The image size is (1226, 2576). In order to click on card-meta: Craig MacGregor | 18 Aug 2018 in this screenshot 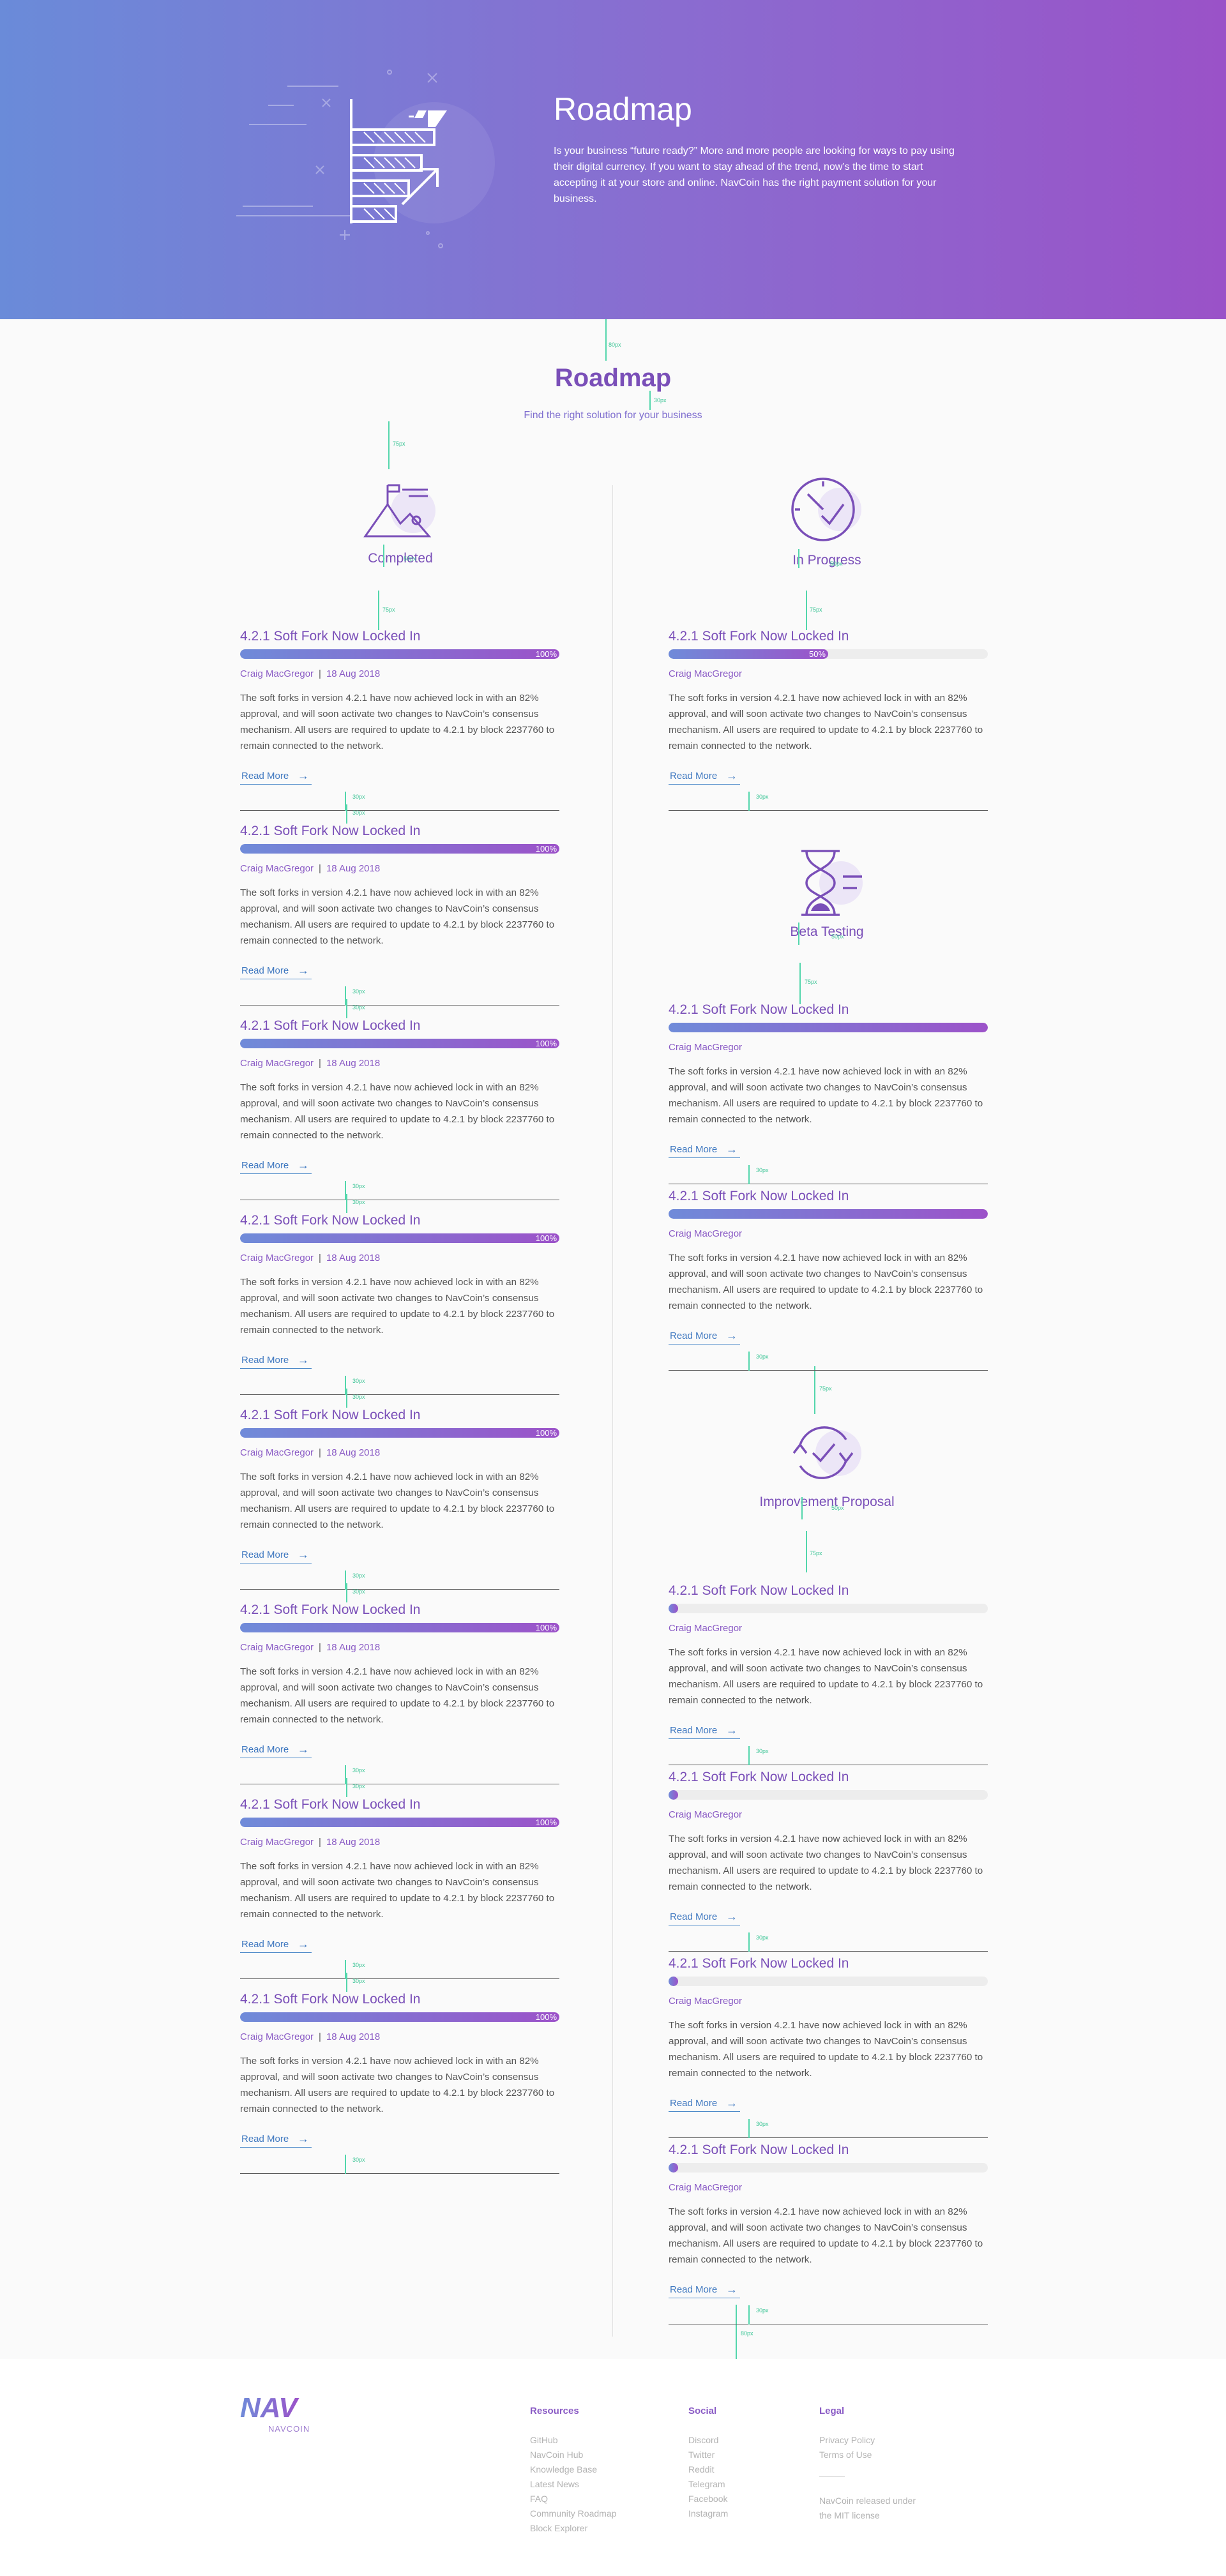, I will do `click(310, 1647)`.